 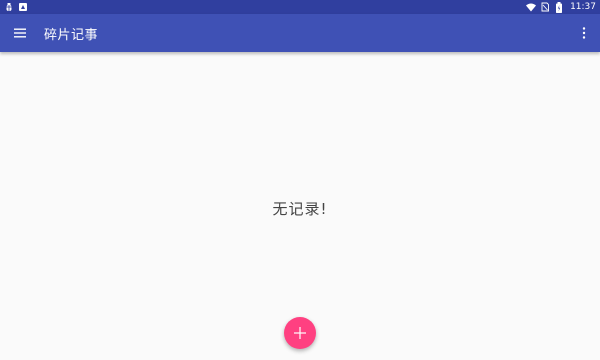 I want to click on status-bar-right: 11:37, so click(x=561, y=7).